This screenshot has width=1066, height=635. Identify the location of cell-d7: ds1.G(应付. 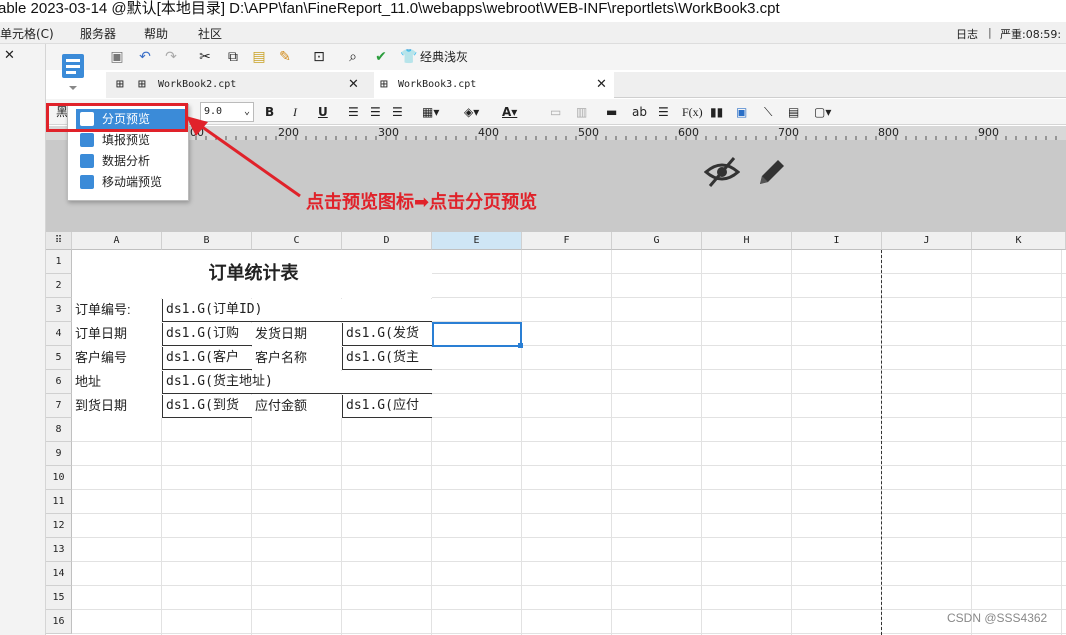
(387, 406).